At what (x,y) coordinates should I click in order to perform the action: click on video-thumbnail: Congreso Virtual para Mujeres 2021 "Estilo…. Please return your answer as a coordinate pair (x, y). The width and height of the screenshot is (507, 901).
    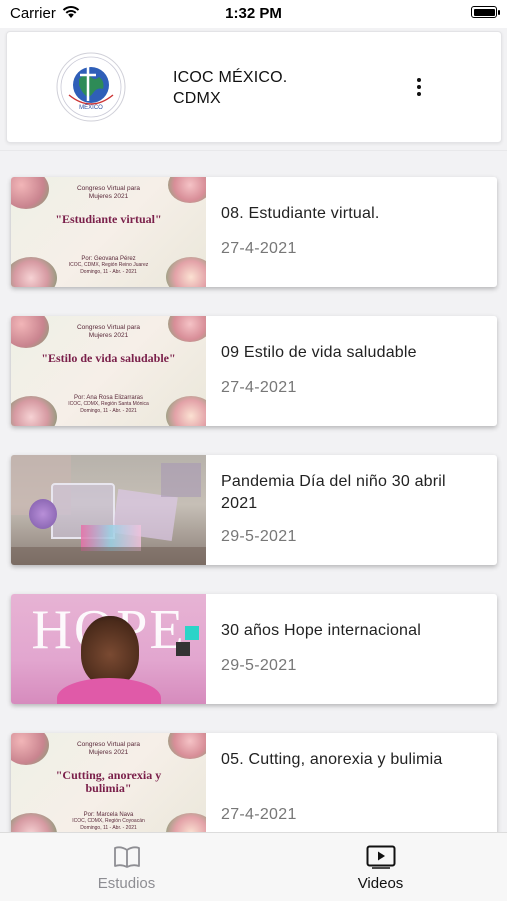
    Looking at the image, I should click on (108, 371).